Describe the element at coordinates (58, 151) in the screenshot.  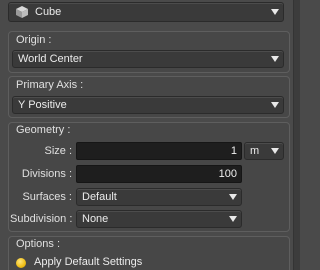
I see `size-label: Size :` at that location.